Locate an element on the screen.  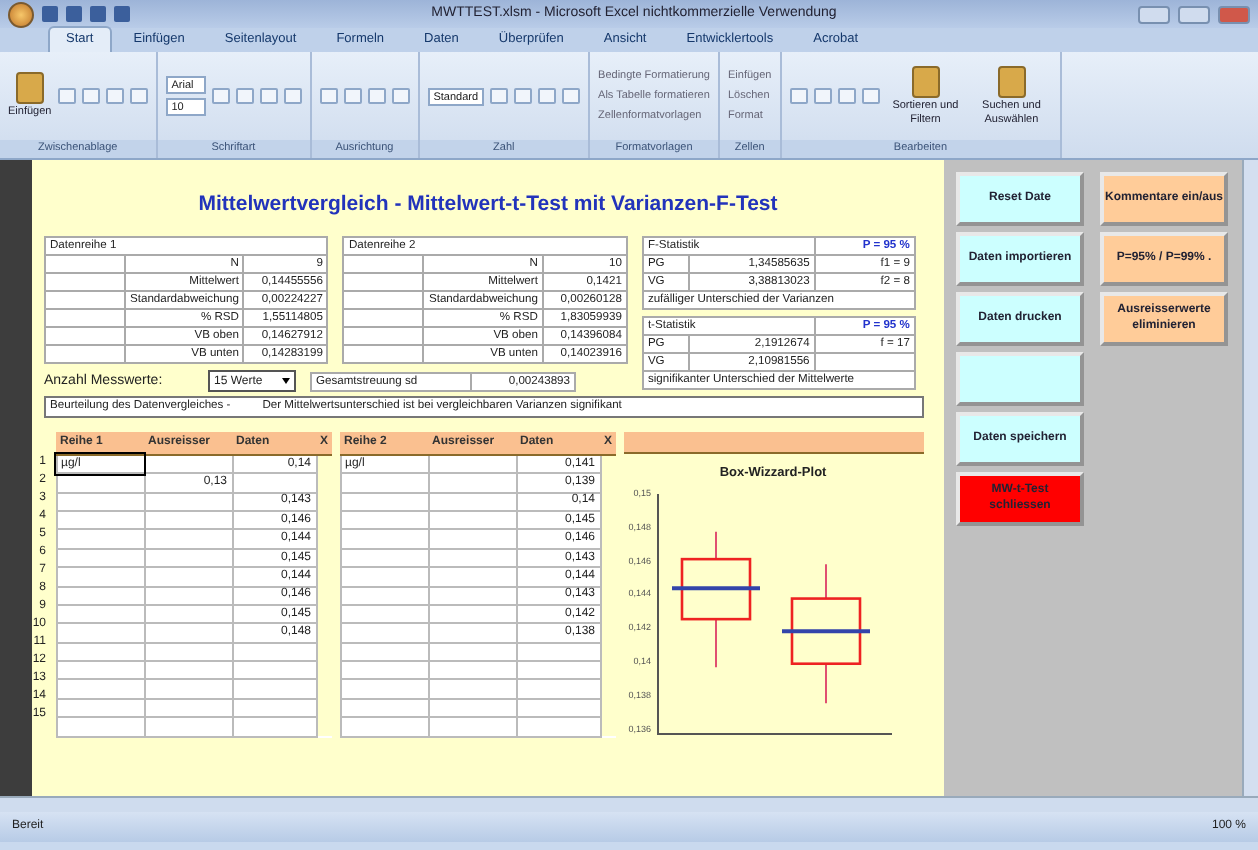
close-button is located at coordinates (1234, 14).